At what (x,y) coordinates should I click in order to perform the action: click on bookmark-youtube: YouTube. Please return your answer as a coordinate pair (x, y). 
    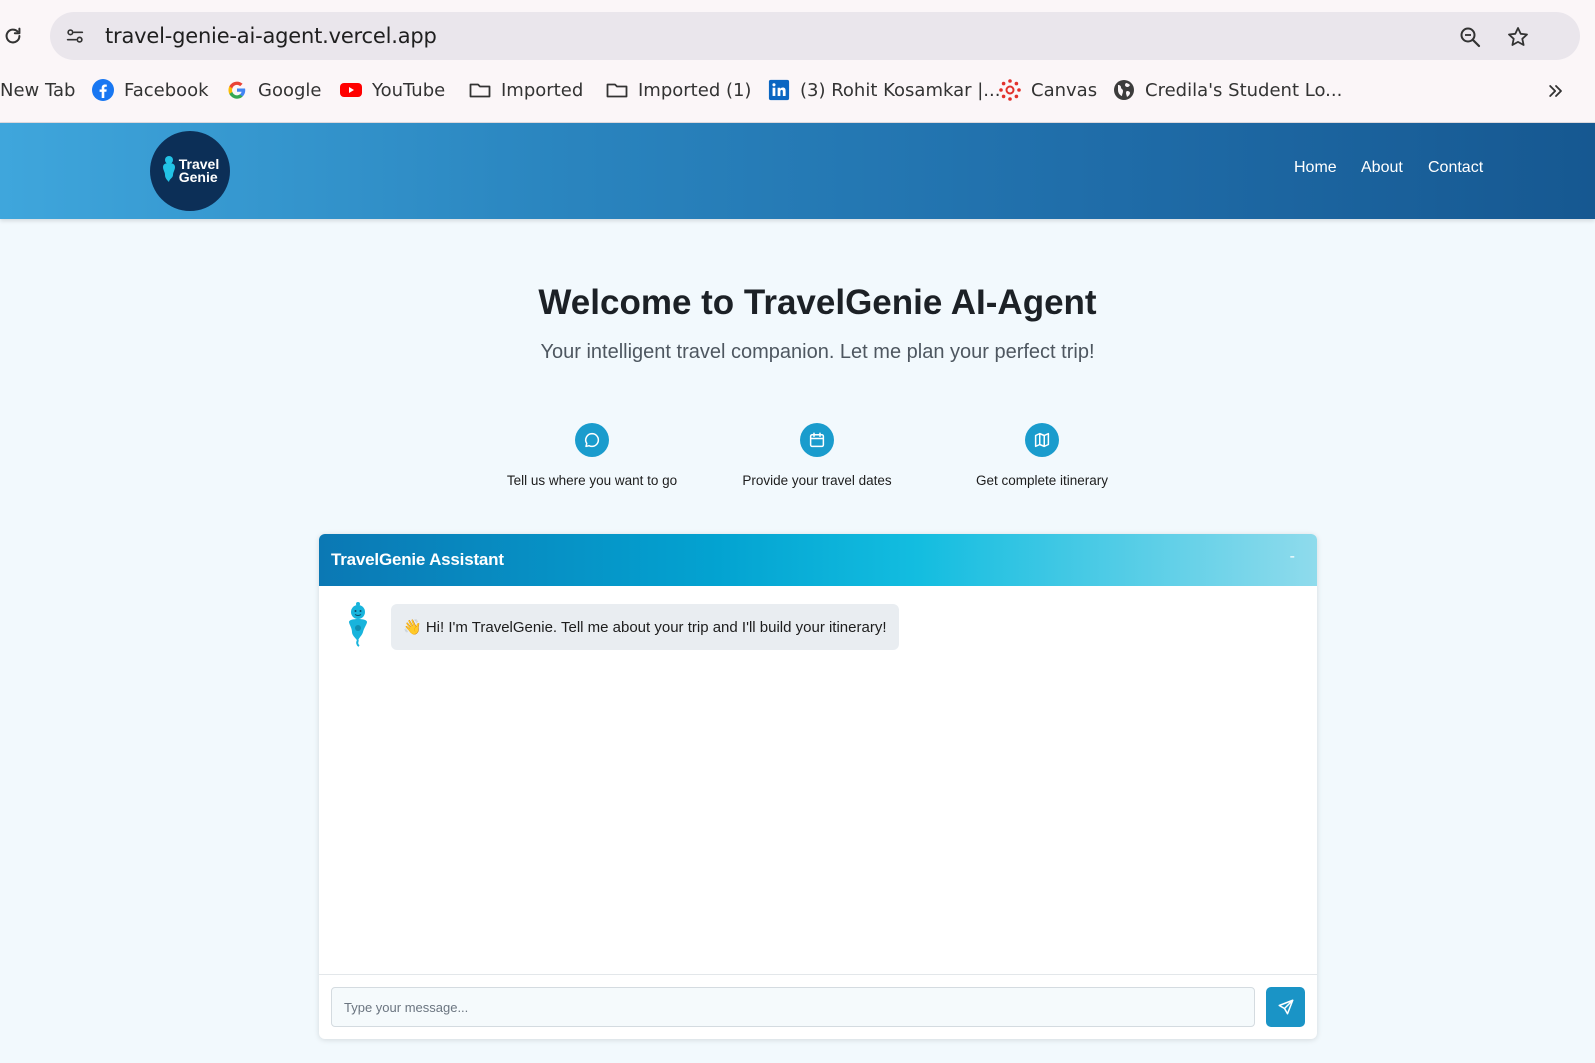
    Looking at the image, I should click on (392, 90).